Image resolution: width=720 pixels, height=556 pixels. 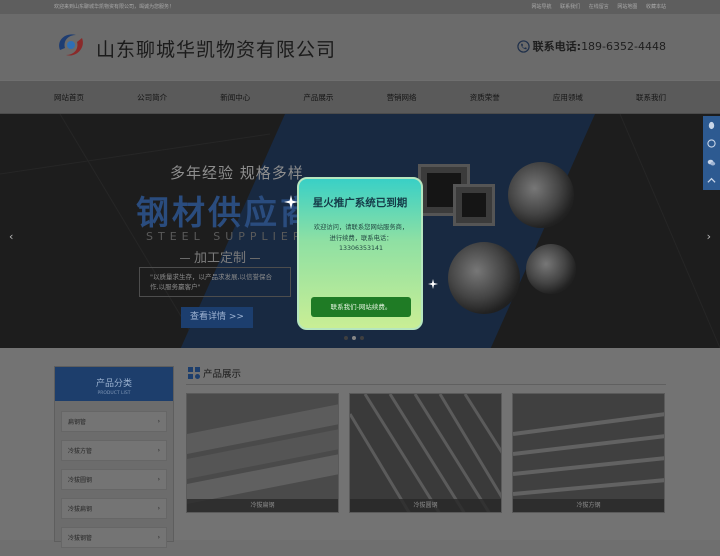 I want to click on modal-message: 欢迎访问，请联系您网站服务商， 进行续费，联系电话： 13306353141, so click(x=361, y=239).